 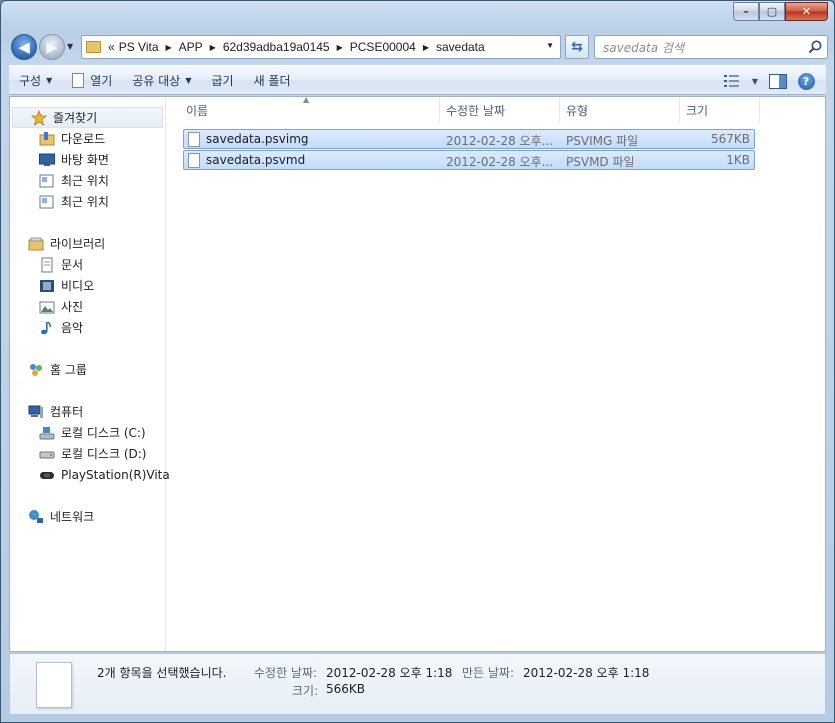 I want to click on sidebar-item-downloads: 다운로드, so click(x=87, y=138).